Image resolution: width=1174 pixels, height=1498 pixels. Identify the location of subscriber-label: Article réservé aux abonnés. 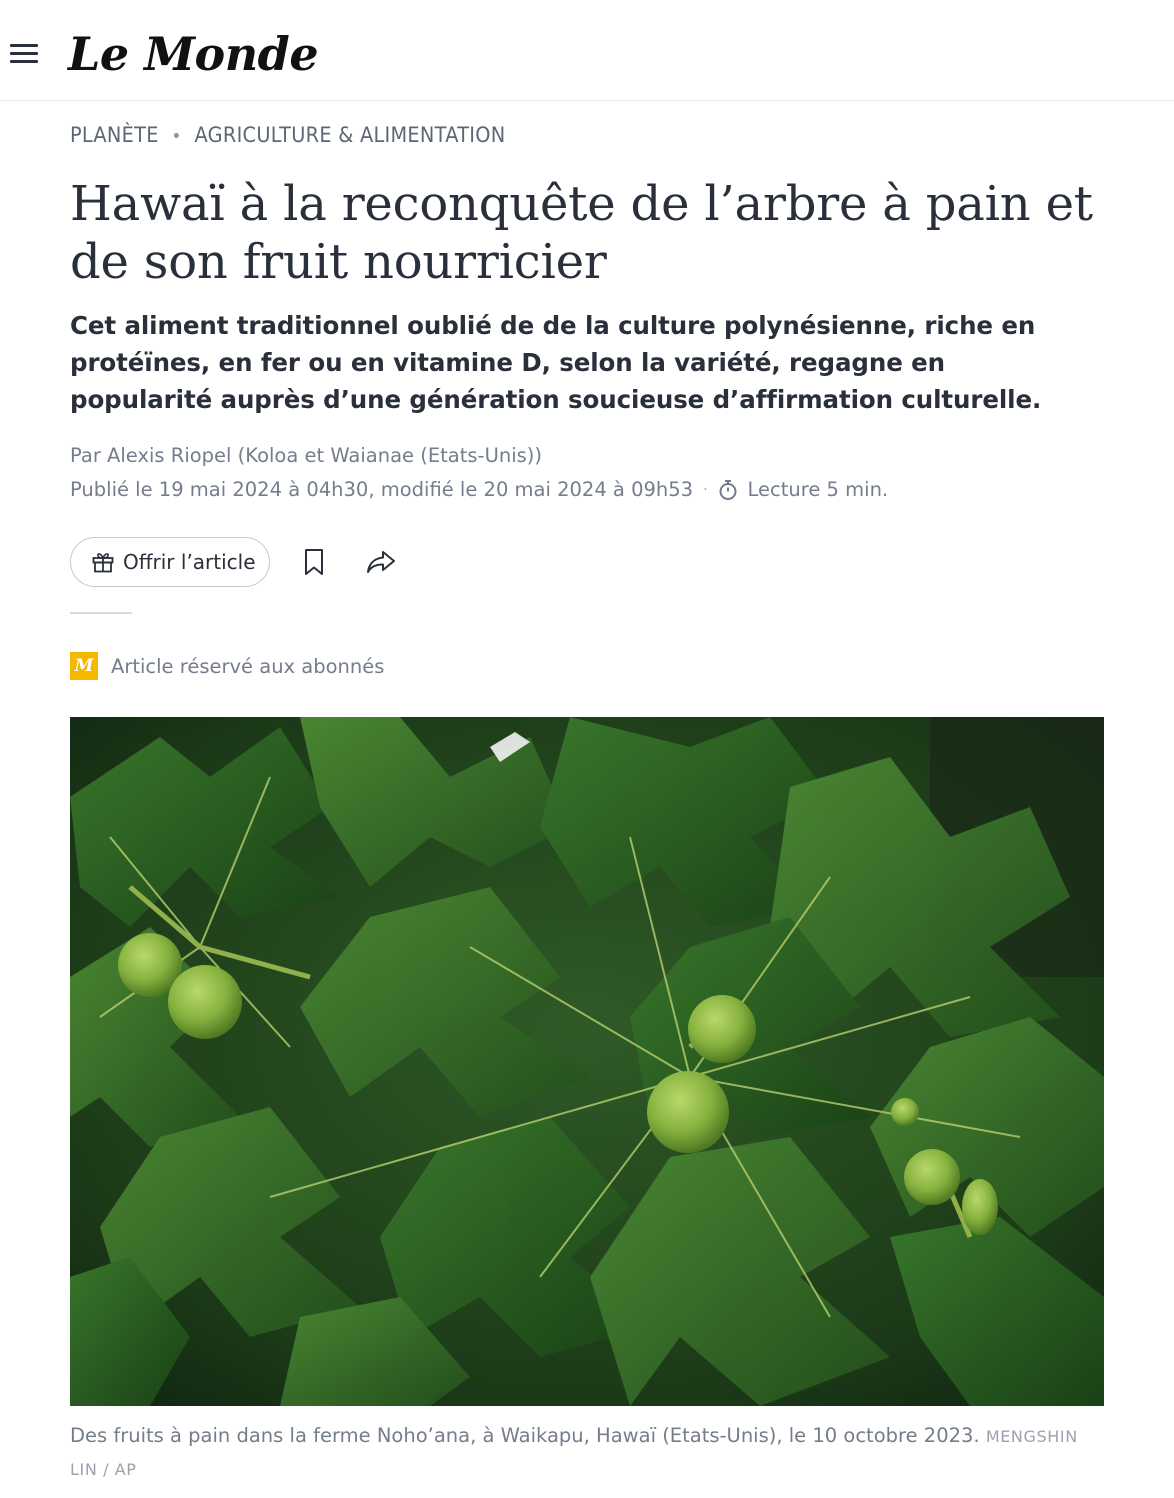
(248, 666).